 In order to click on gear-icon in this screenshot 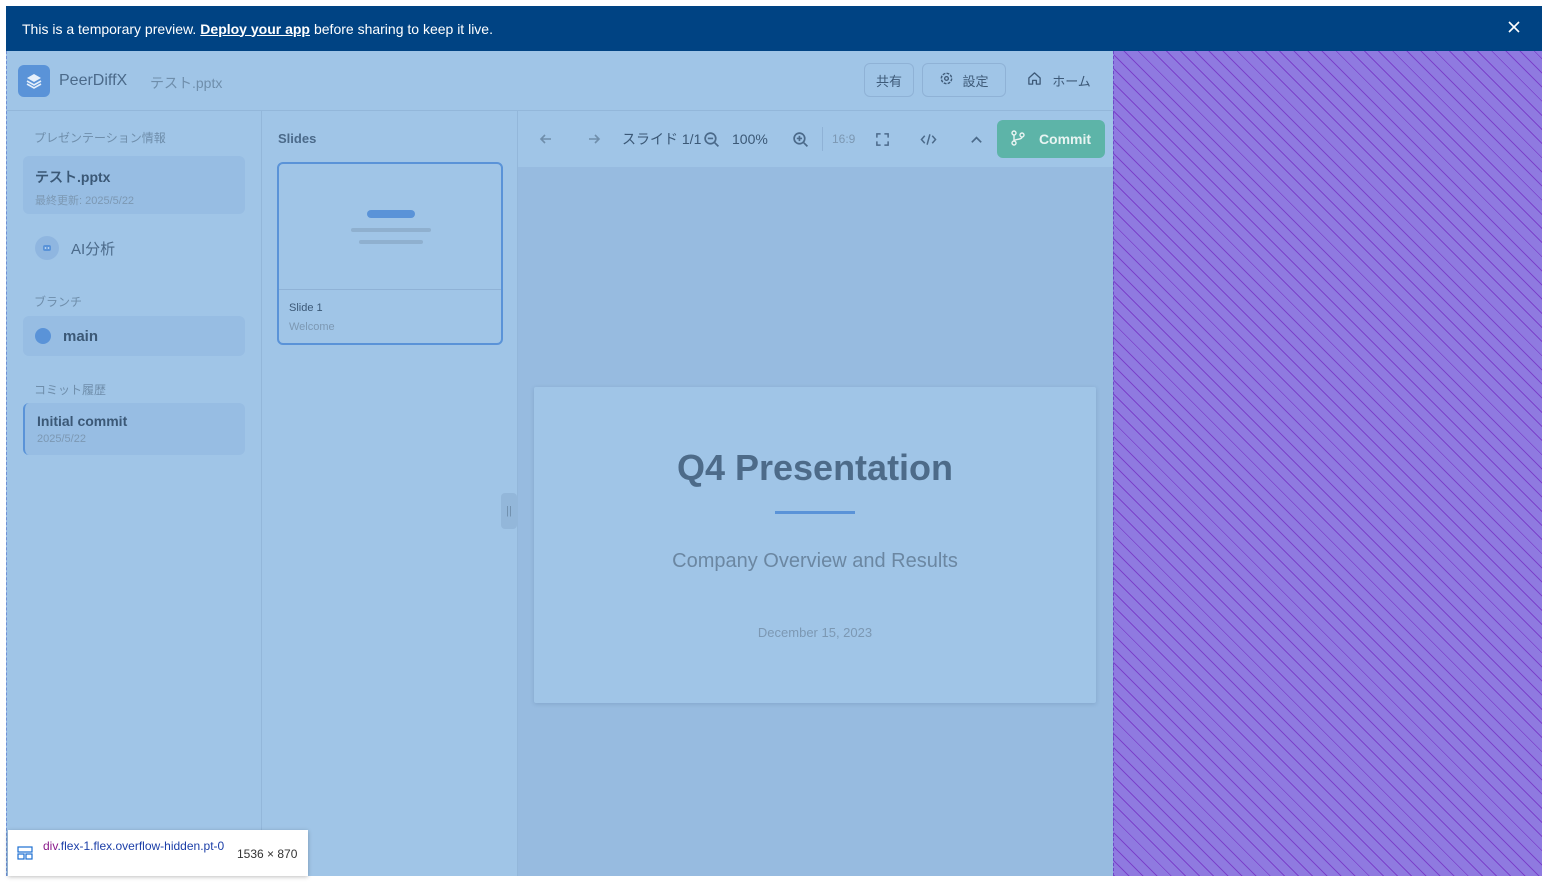, I will do `click(946, 80)`.